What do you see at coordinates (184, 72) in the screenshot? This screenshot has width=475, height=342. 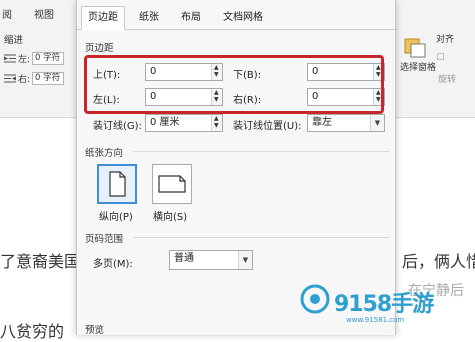 I see `top-margin-input: 0 ▲ ▼` at bounding box center [184, 72].